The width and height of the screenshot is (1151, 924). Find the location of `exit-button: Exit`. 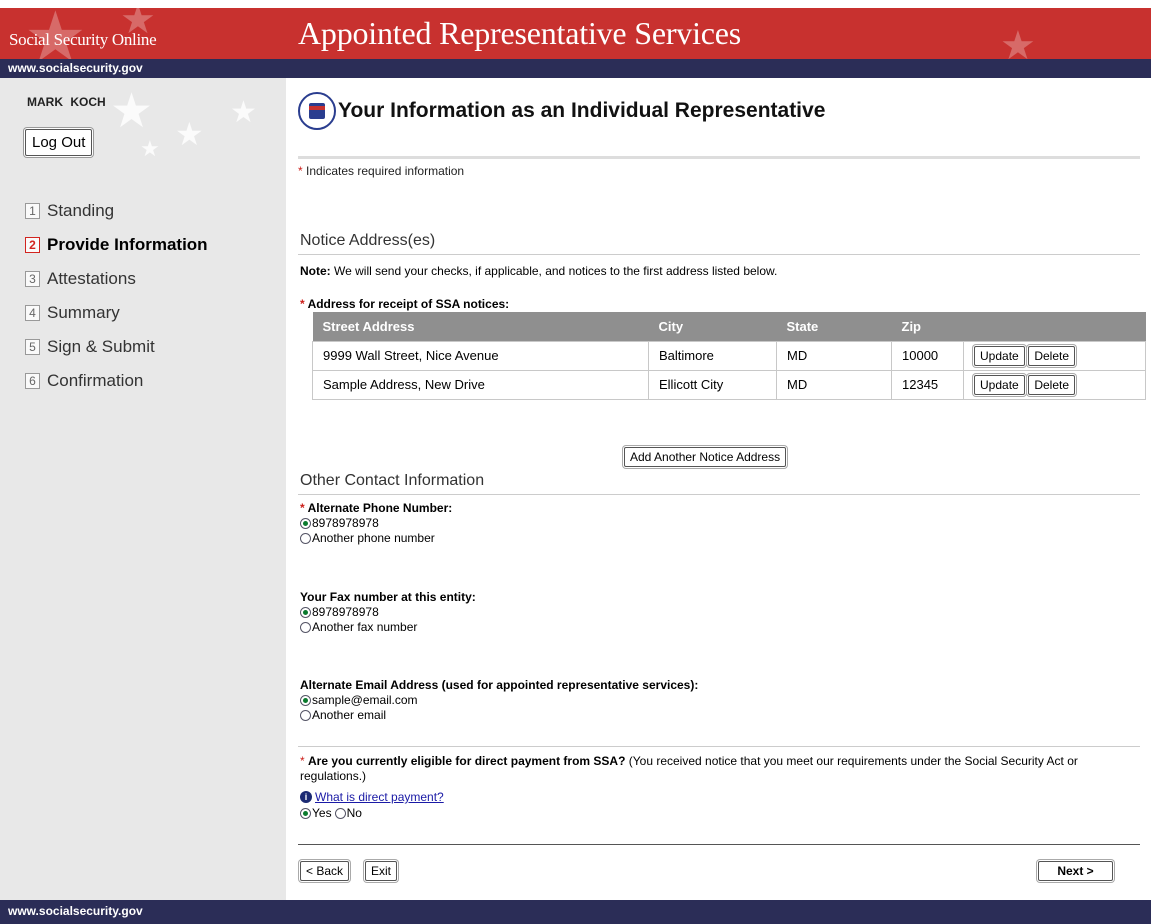

exit-button: Exit is located at coordinates (381, 871).